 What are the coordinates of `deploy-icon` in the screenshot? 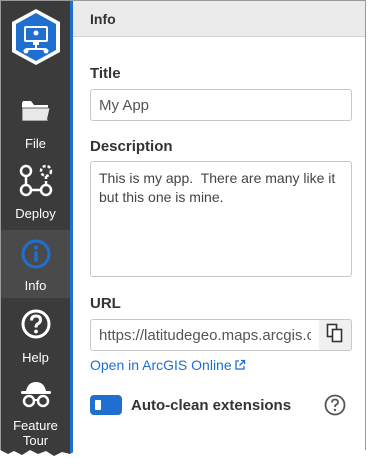 It's located at (36, 181).